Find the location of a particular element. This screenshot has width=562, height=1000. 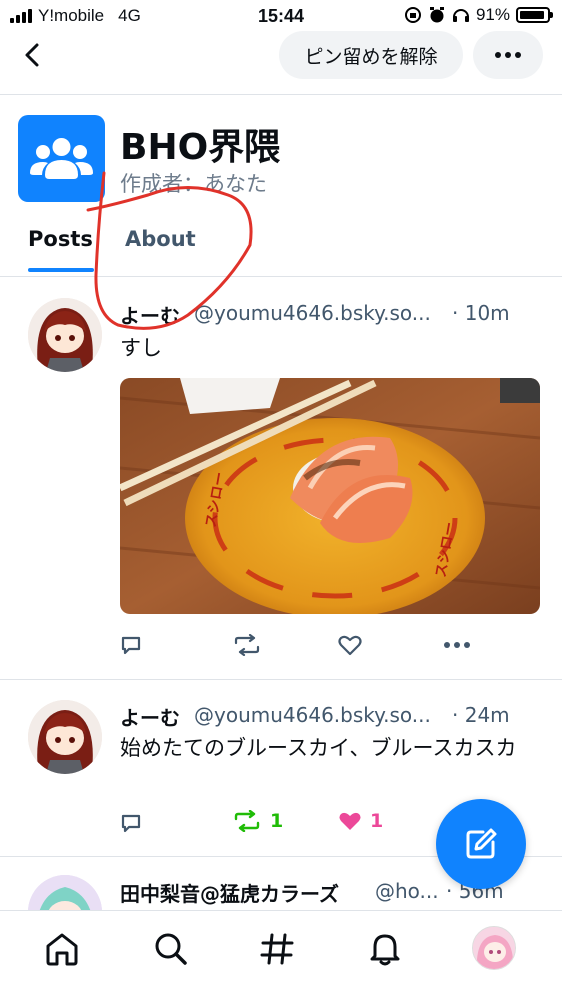

profile-avatar-image is located at coordinates (494, 948).